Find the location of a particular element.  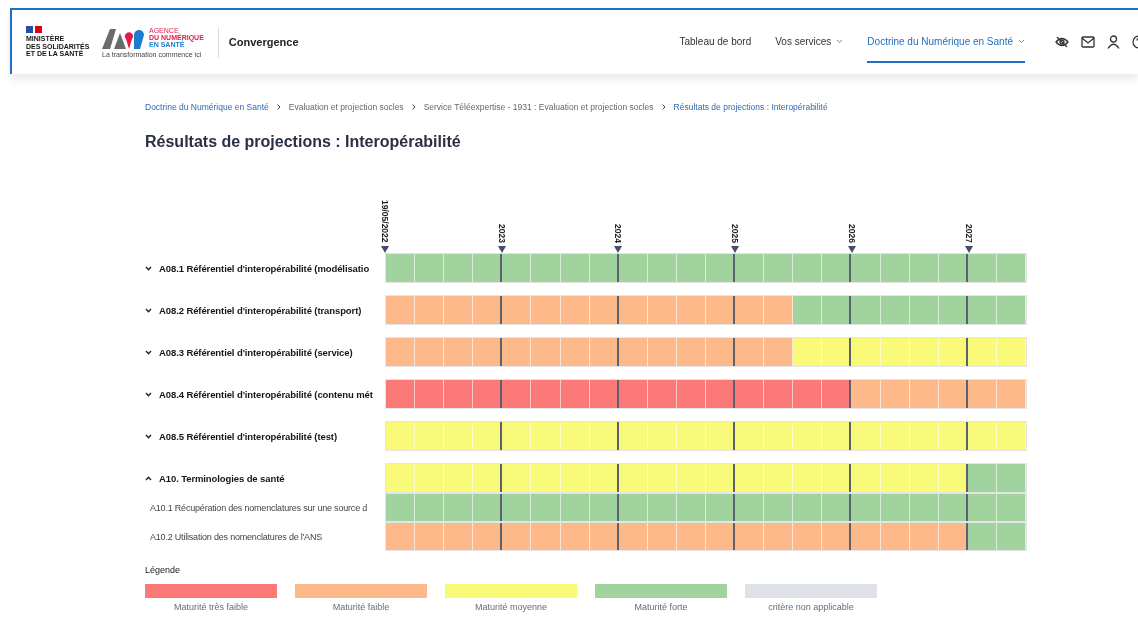

timeline-label: 2024 is located at coordinates (618, 233).